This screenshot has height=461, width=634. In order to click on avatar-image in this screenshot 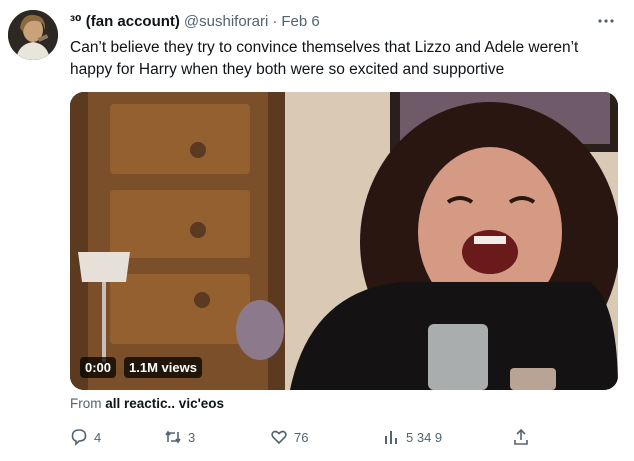, I will do `click(33, 35)`.